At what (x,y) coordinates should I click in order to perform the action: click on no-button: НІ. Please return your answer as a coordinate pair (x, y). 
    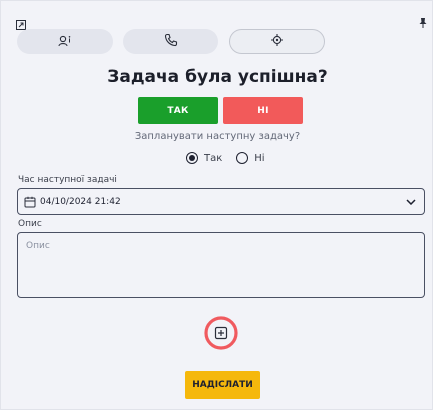
    Looking at the image, I should click on (263, 110).